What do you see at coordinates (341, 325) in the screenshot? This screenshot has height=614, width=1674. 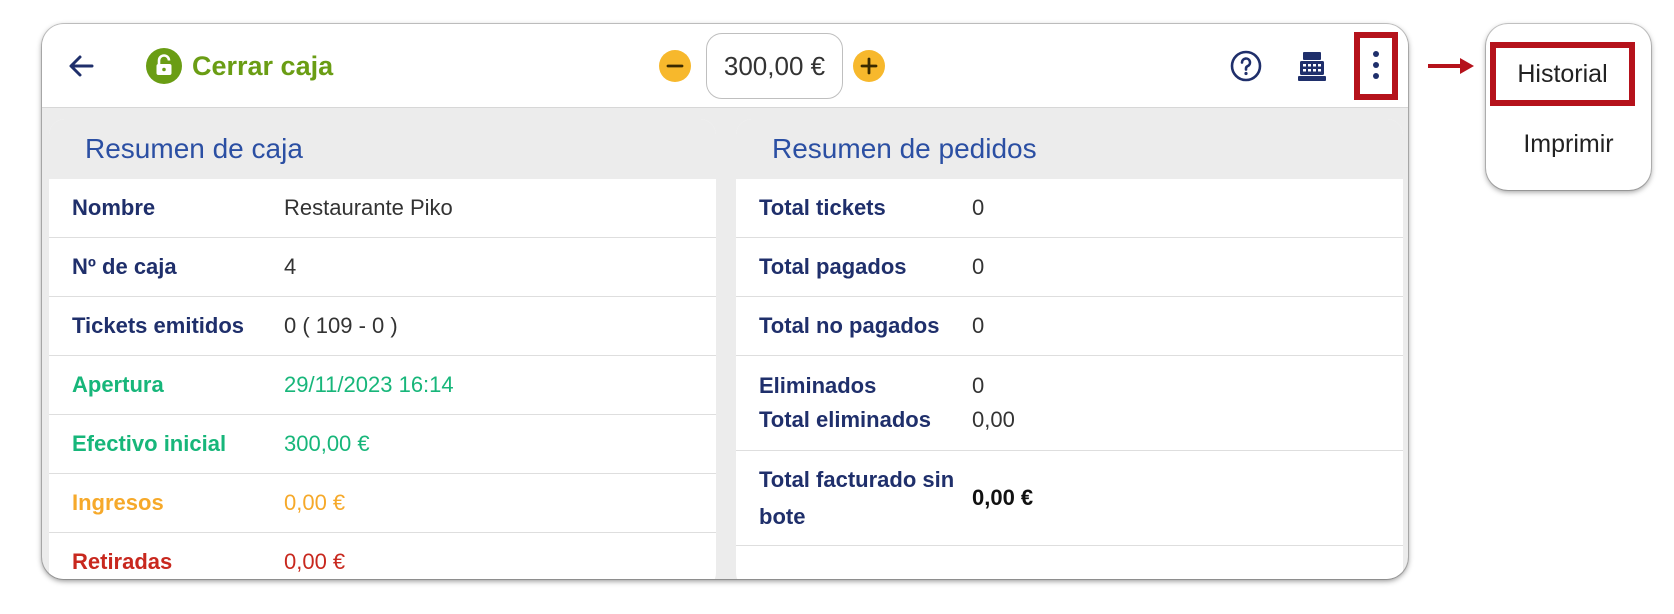 I see `row-value: 0 ( 109 - 0 )` at bounding box center [341, 325].